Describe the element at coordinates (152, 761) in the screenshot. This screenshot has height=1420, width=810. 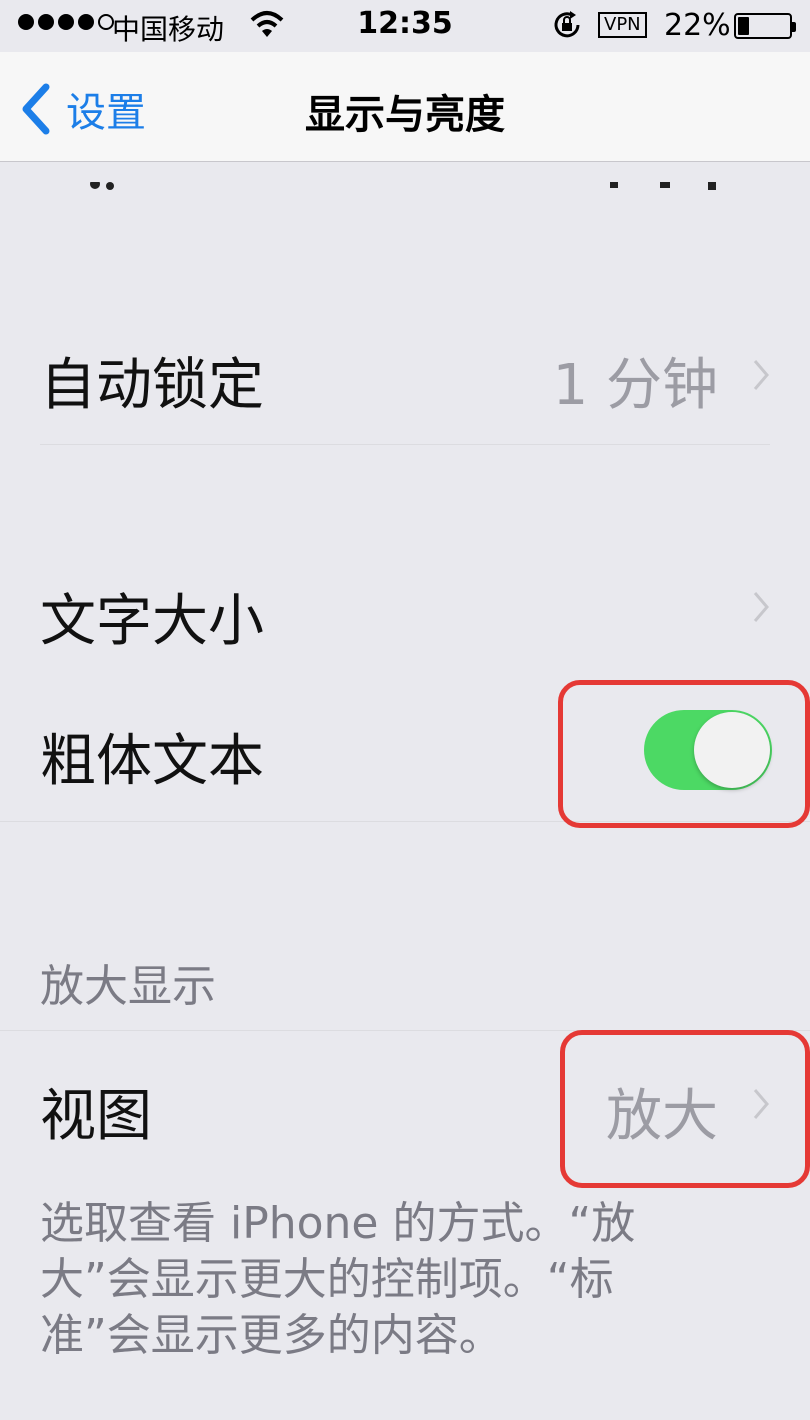
I see `bold-text-label: 粗体文本` at that location.